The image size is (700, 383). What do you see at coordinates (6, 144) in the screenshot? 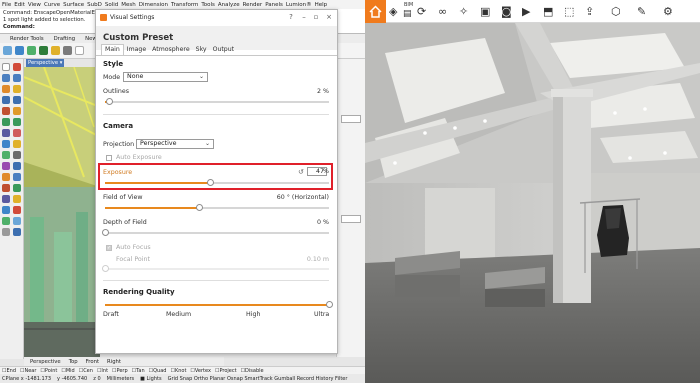
I see `fillet-icon` at bounding box center [6, 144].